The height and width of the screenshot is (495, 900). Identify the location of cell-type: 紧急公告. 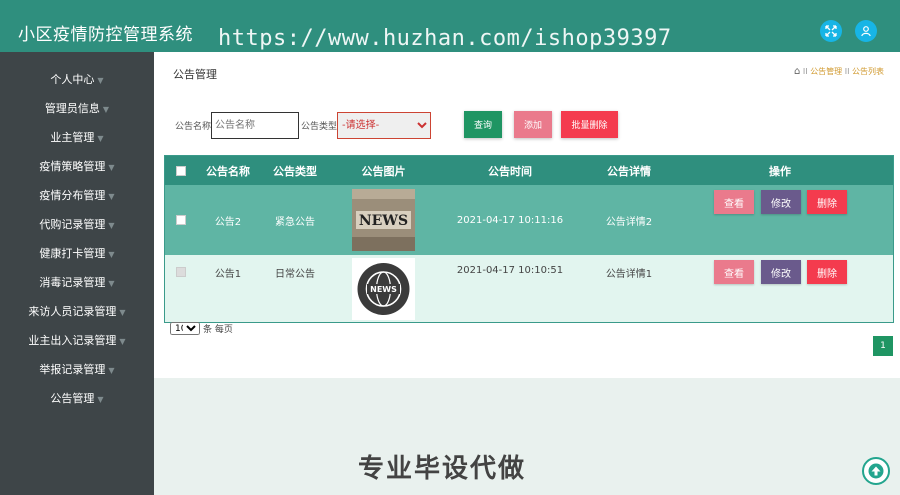
(295, 222).